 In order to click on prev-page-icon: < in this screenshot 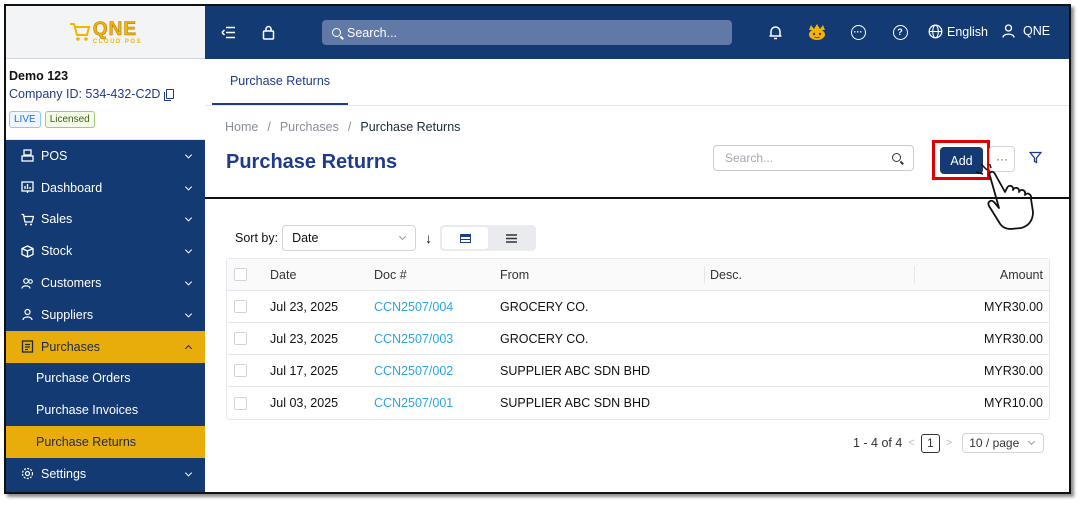, I will do `click(911, 443)`.